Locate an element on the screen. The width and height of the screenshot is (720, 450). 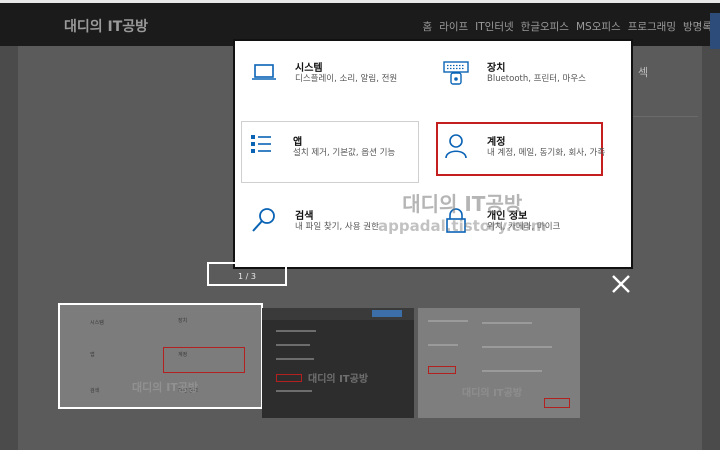
social-button-edge is located at coordinates (715, 31).